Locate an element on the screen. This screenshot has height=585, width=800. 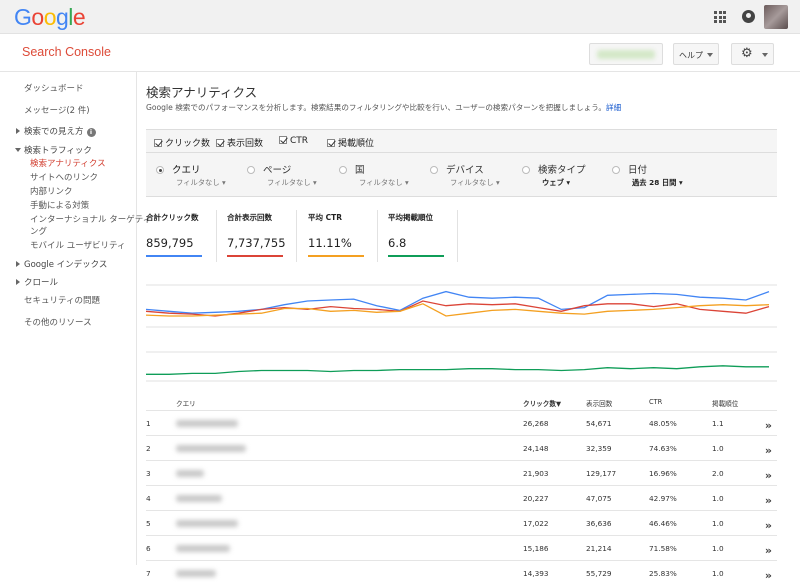
sidebar-item-search-appearance: 検索での見え方 i is located at coordinates (56, 131).